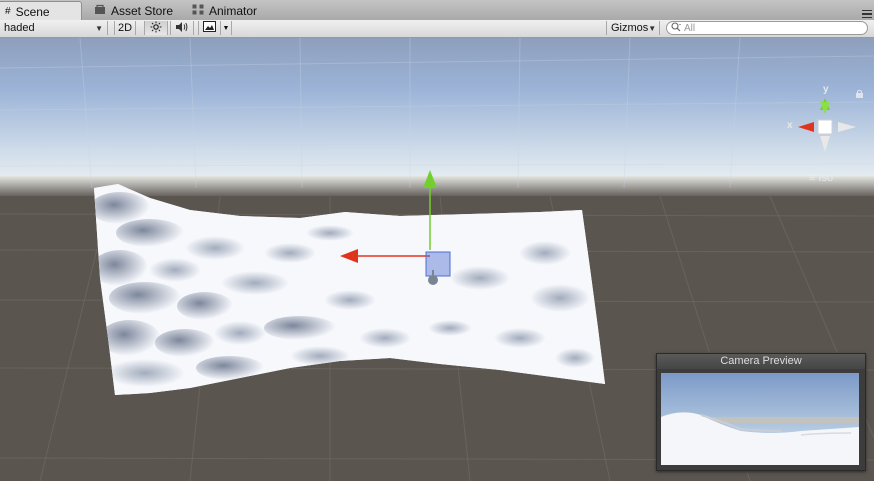  What do you see at coordinates (867, 14) in the screenshot?
I see `panel-menu-icon` at bounding box center [867, 14].